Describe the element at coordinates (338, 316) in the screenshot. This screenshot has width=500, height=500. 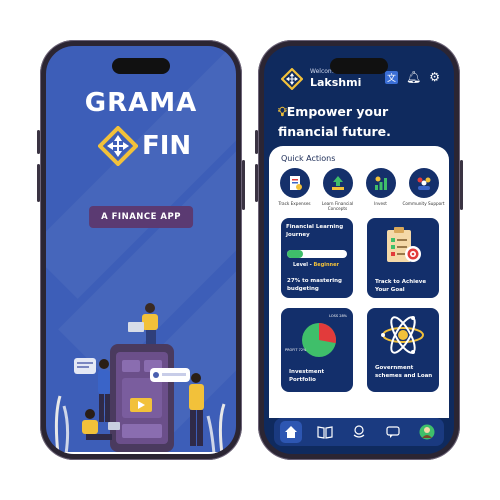
I see `pie-loss-label: LOSS 28%` at that location.